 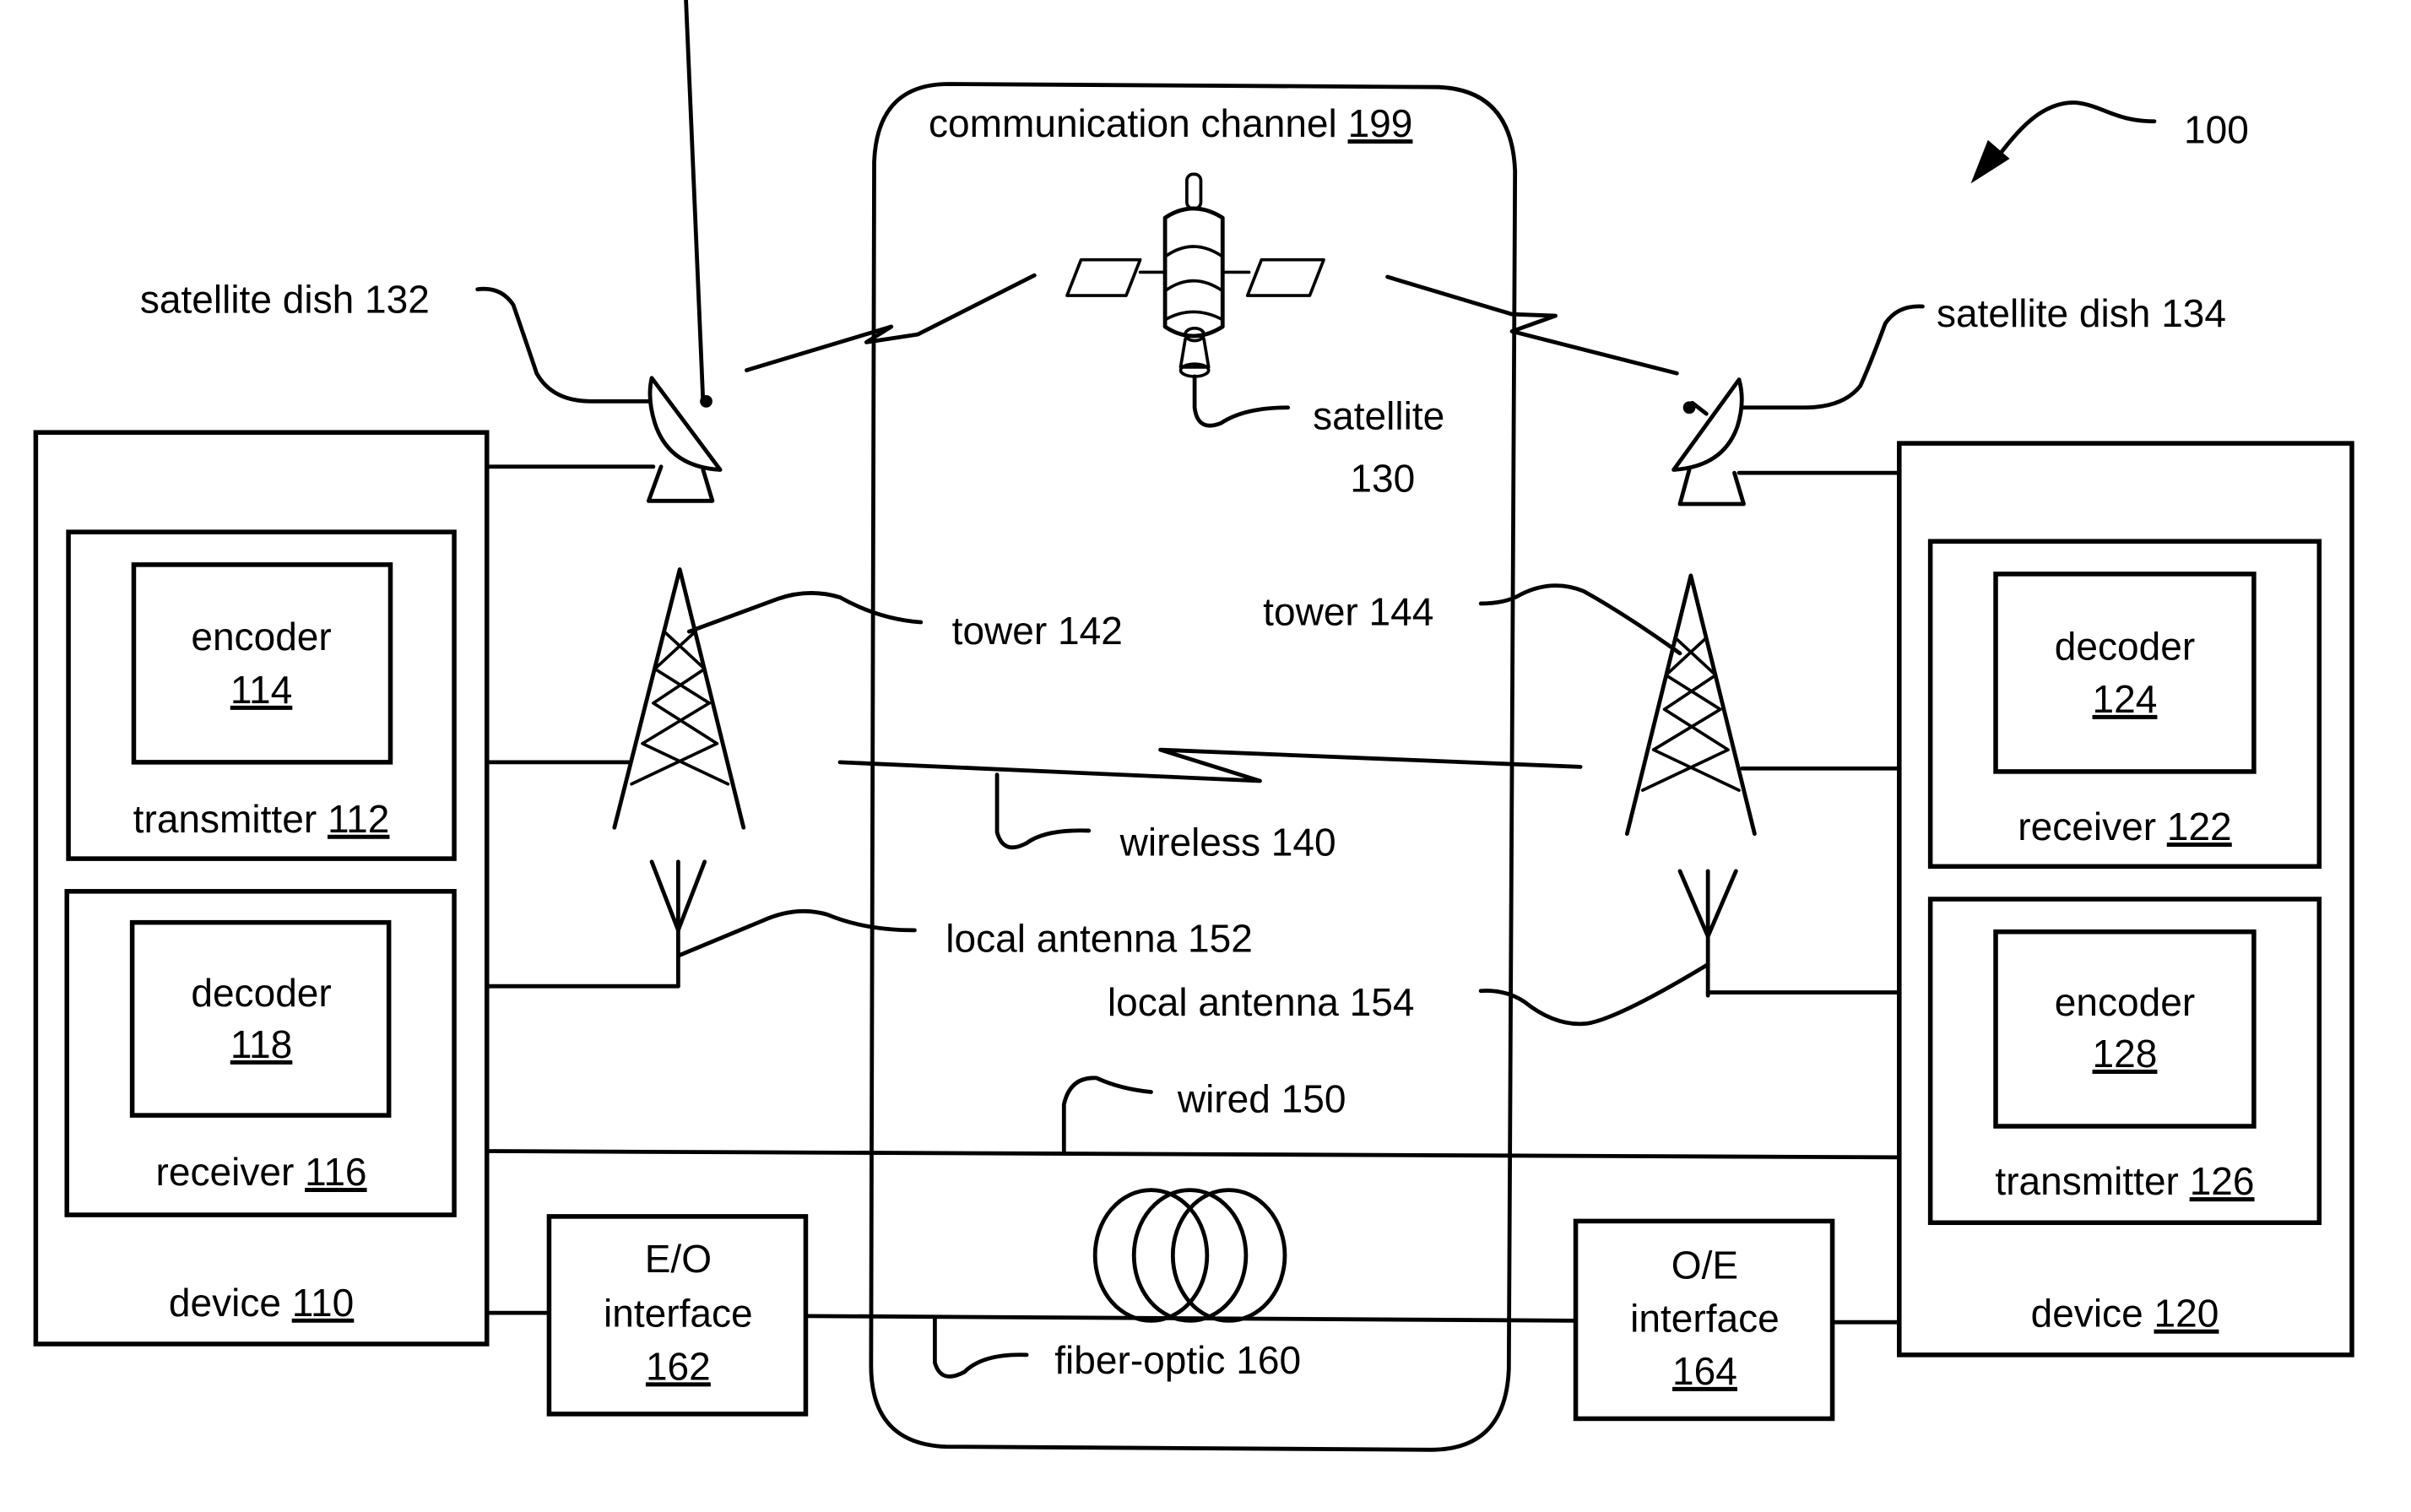 I want to click on tower-left-icon, so click(x=679, y=698).